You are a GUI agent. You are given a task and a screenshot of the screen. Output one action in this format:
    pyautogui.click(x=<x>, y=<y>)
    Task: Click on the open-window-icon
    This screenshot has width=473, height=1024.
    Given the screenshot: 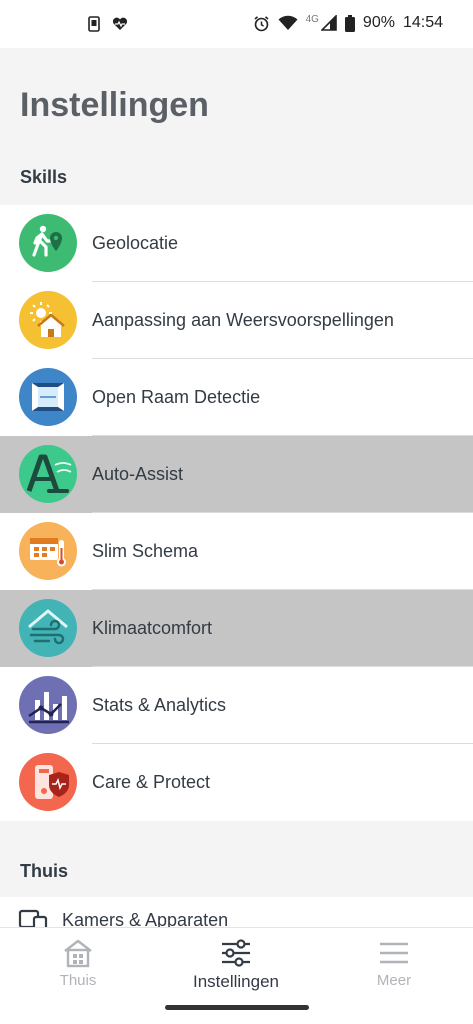 What is the action you would take?
    pyautogui.click(x=48, y=397)
    